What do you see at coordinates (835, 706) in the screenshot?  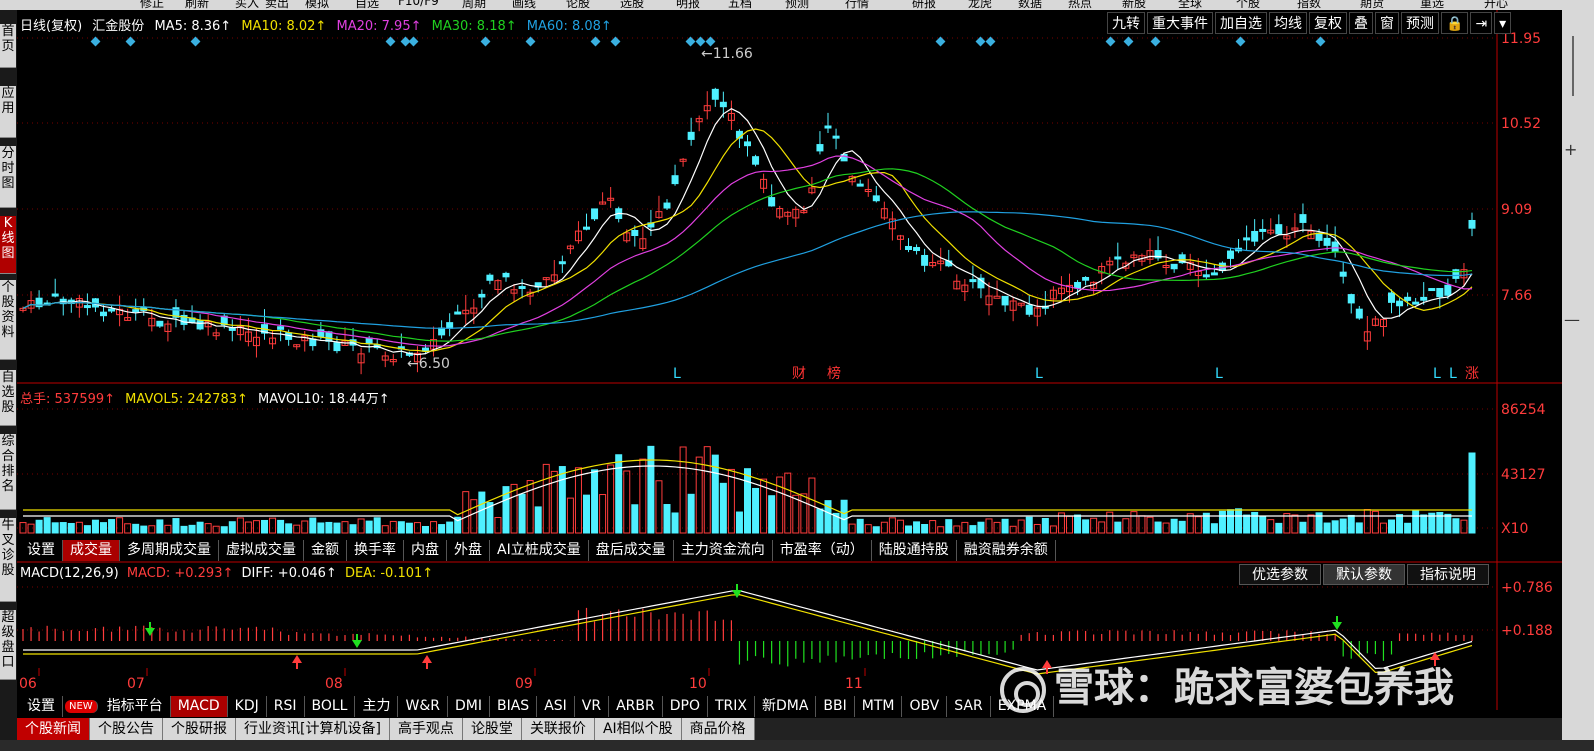 I see `indicator-tab-17: BBI` at bounding box center [835, 706].